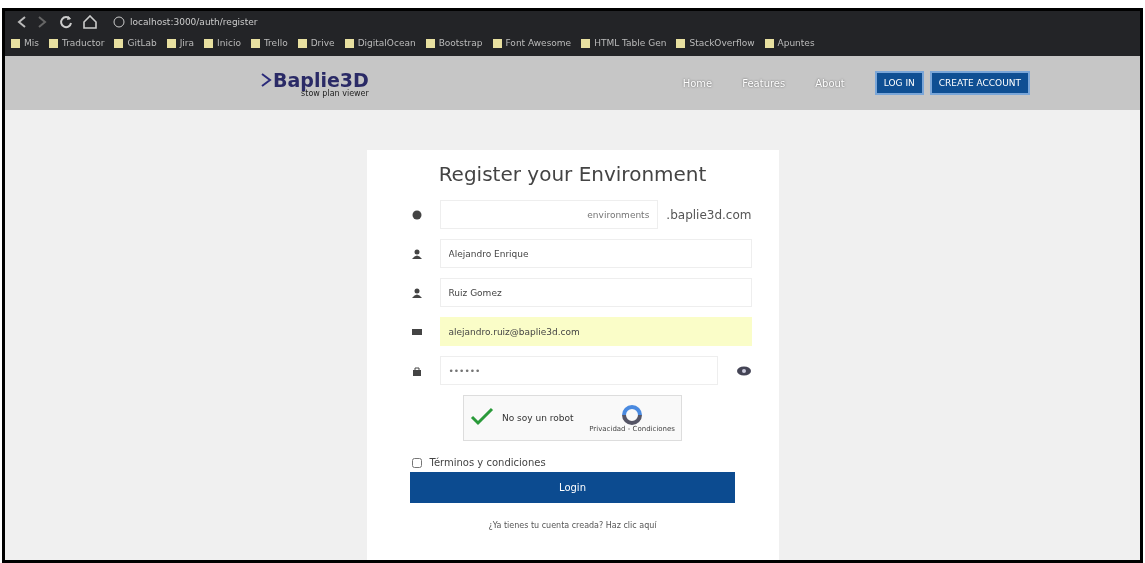 The width and height of the screenshot is (1145, 563). Describe the element at coordinates (180, 43) in the screenshot. I see `bookmark: Jira` at that location.